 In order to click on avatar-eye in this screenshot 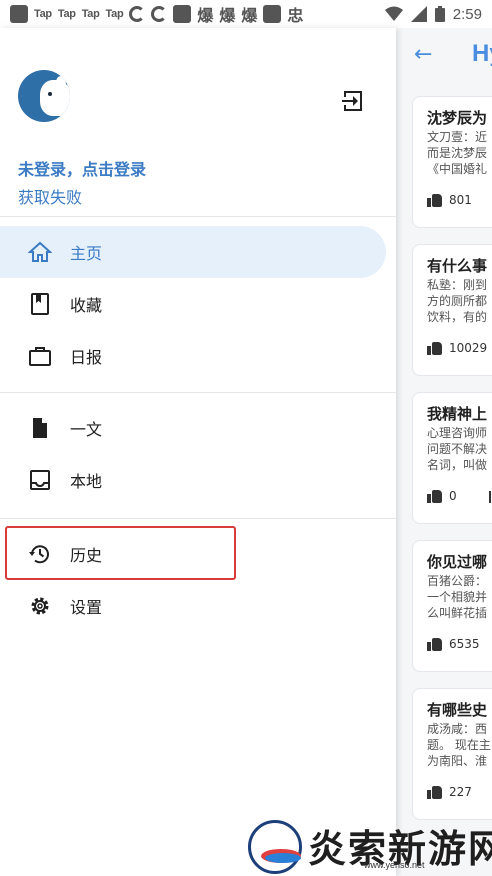, I will do `click(50, 94)`.